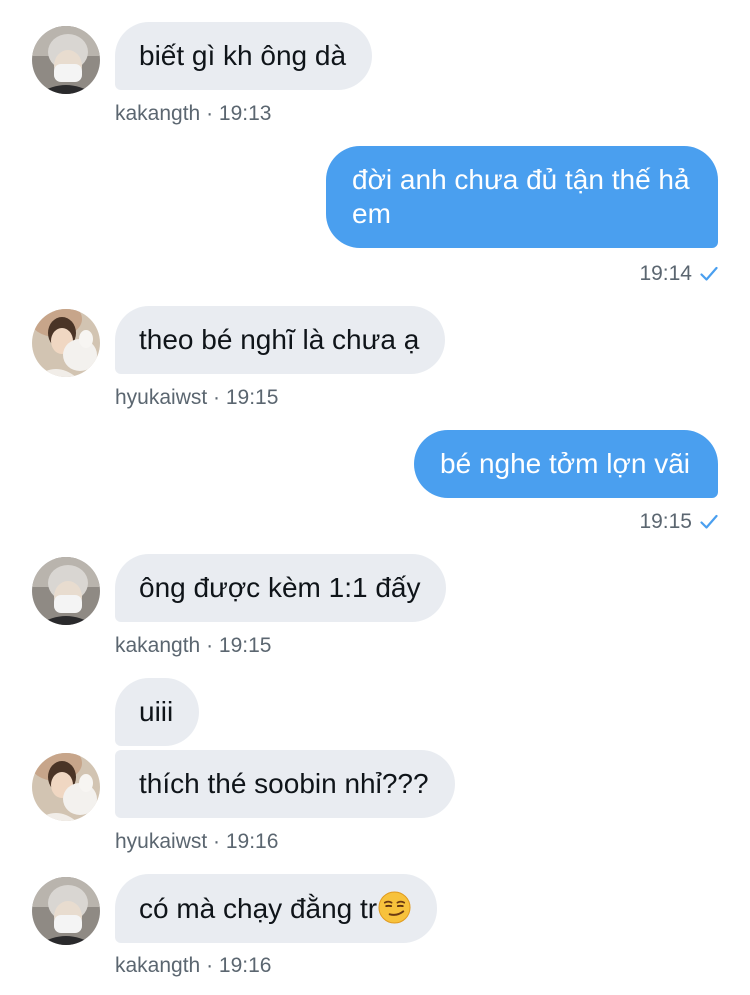  Describe the element at coordinates (197, 397) in the screenshot. I see `message-meta: hyukaiwst · 19:15` at that location.